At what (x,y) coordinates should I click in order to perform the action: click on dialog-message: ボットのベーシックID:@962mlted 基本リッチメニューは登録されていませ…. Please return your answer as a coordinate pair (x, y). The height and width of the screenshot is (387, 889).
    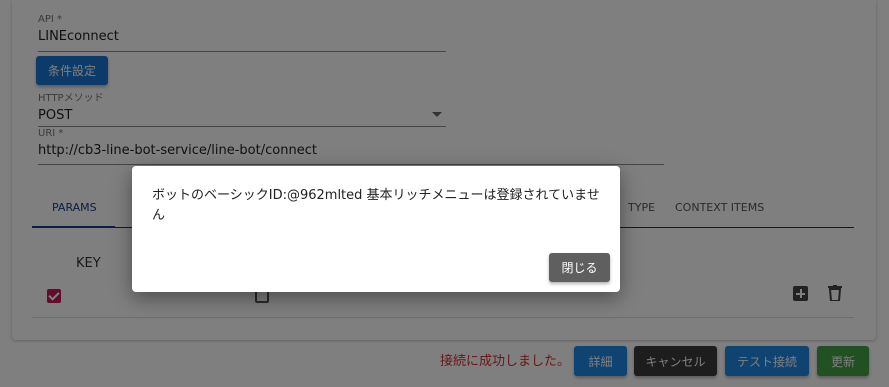
    Looking at the image, I should click on (376, 205).